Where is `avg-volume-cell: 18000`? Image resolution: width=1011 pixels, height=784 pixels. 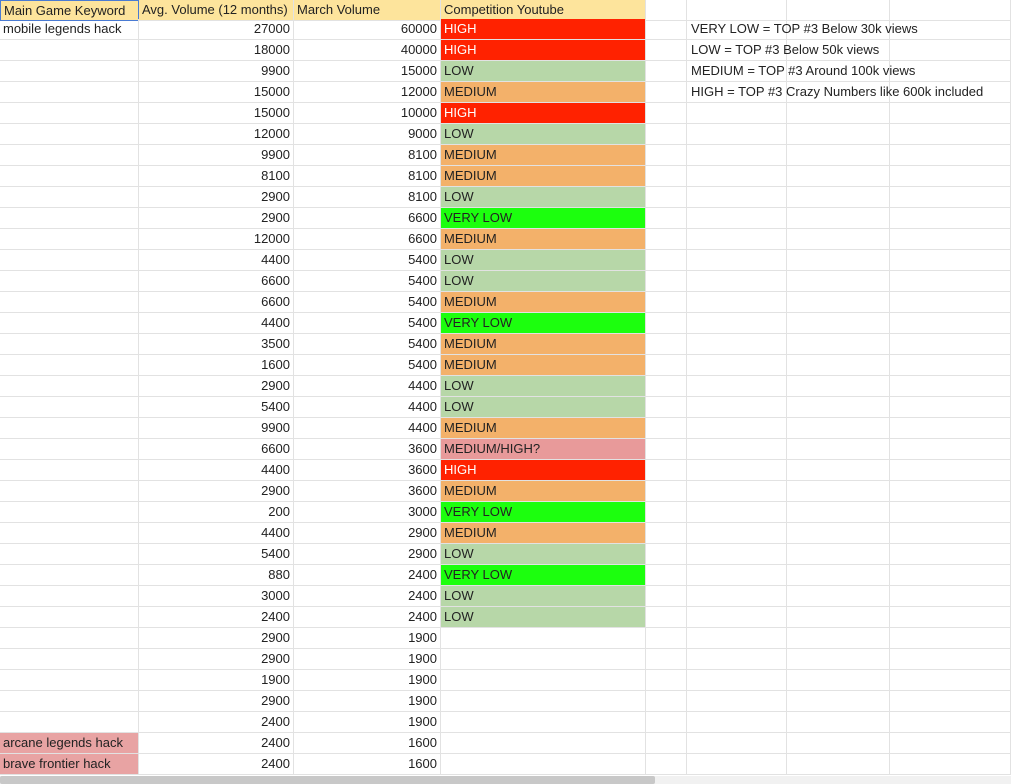
avg-volume-cell: 18000 is located at coordinates (216, 50).